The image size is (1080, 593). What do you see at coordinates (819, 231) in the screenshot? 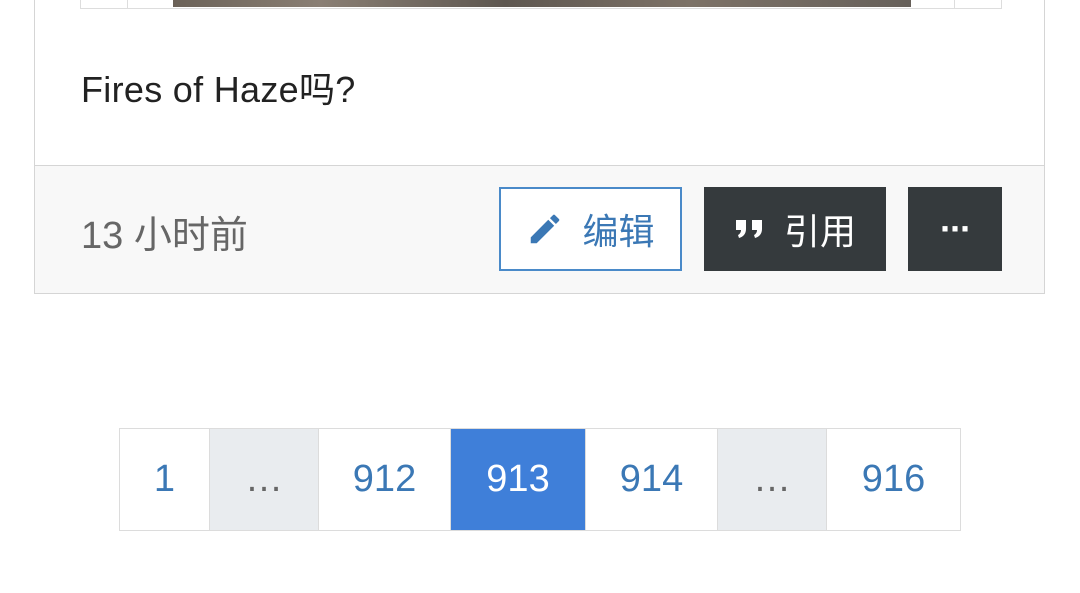
I see `quote-button-label: 引用` at bounding box center [819, 231].